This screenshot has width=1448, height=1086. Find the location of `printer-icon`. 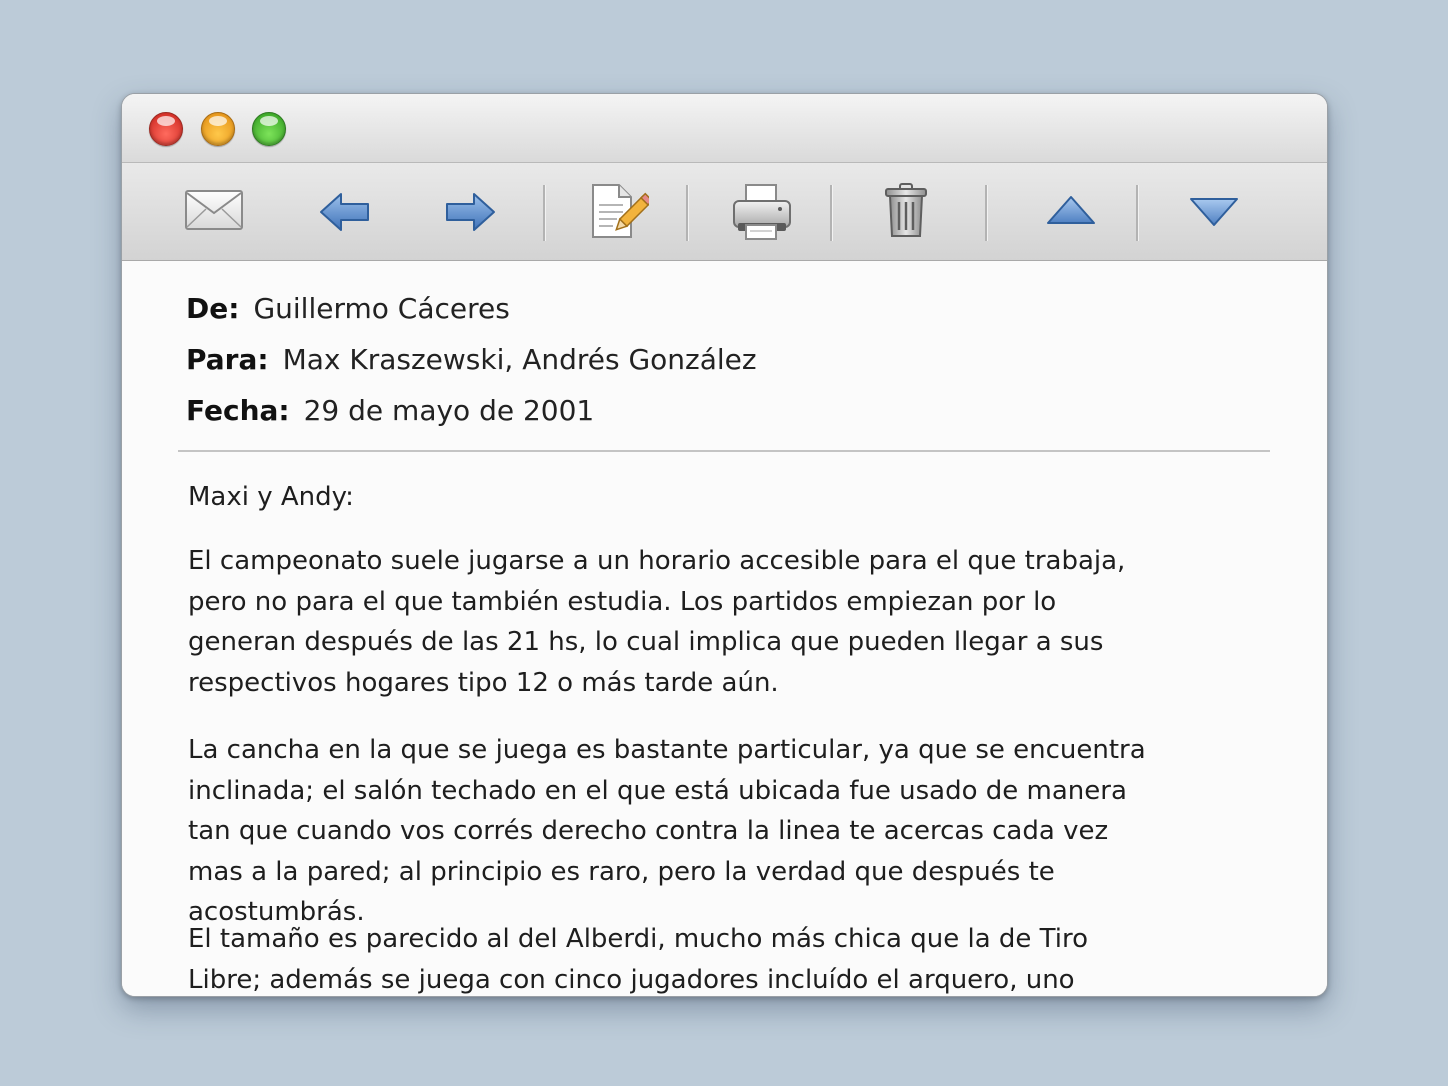

printer-icon is located at coordinates (762, 212).